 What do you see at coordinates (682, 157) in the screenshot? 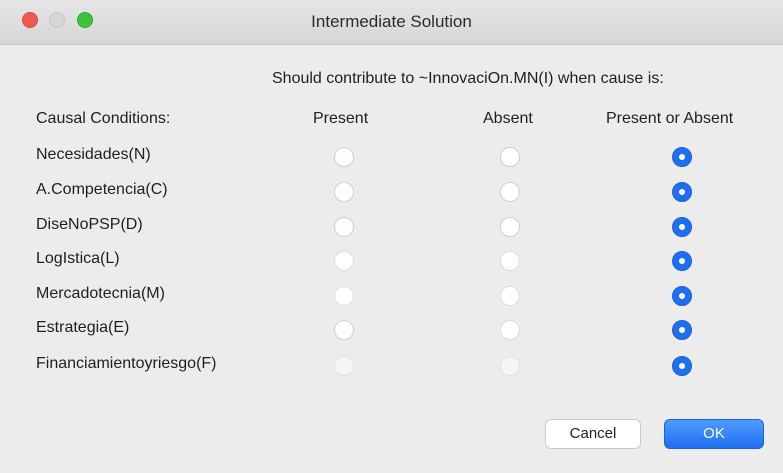
I see `necesidades-present-or-absent-radio` at bounding box center [682, 157].